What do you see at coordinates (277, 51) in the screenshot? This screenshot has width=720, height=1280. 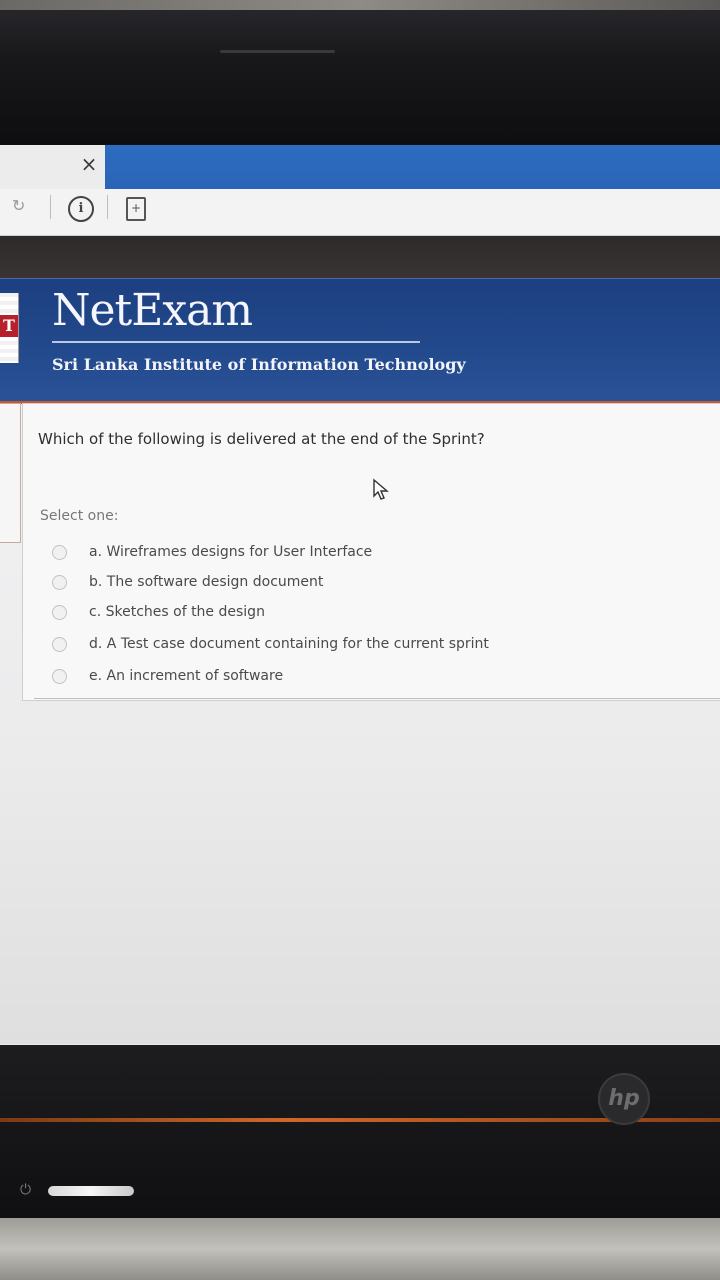 I see `webcam-strip` at bounding box center [277, 51].